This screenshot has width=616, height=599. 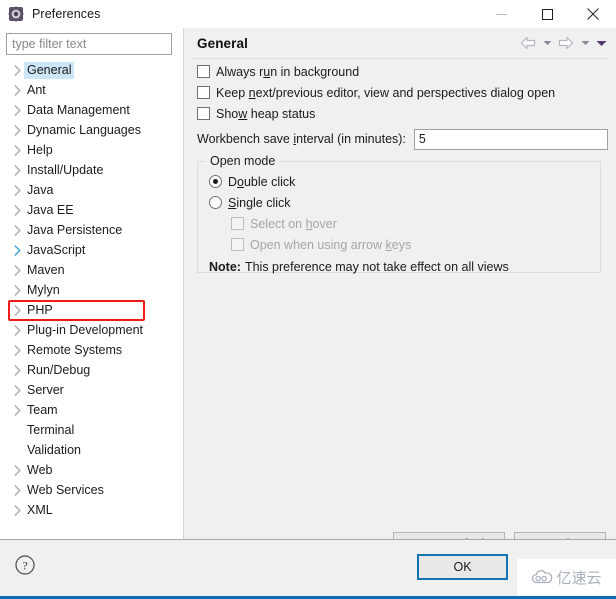 What do you see at coordinates (49, 70) in the screenshot?
I see `sidebar-item-label: General` at bounding box center [49, 70].